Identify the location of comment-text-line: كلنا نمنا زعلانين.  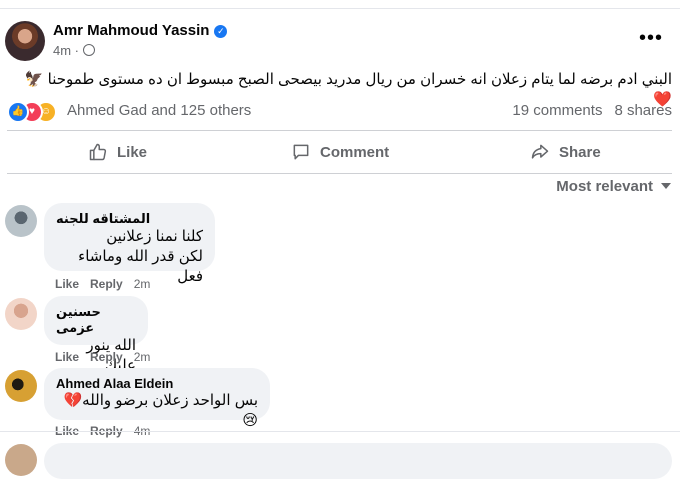
(154, 236).